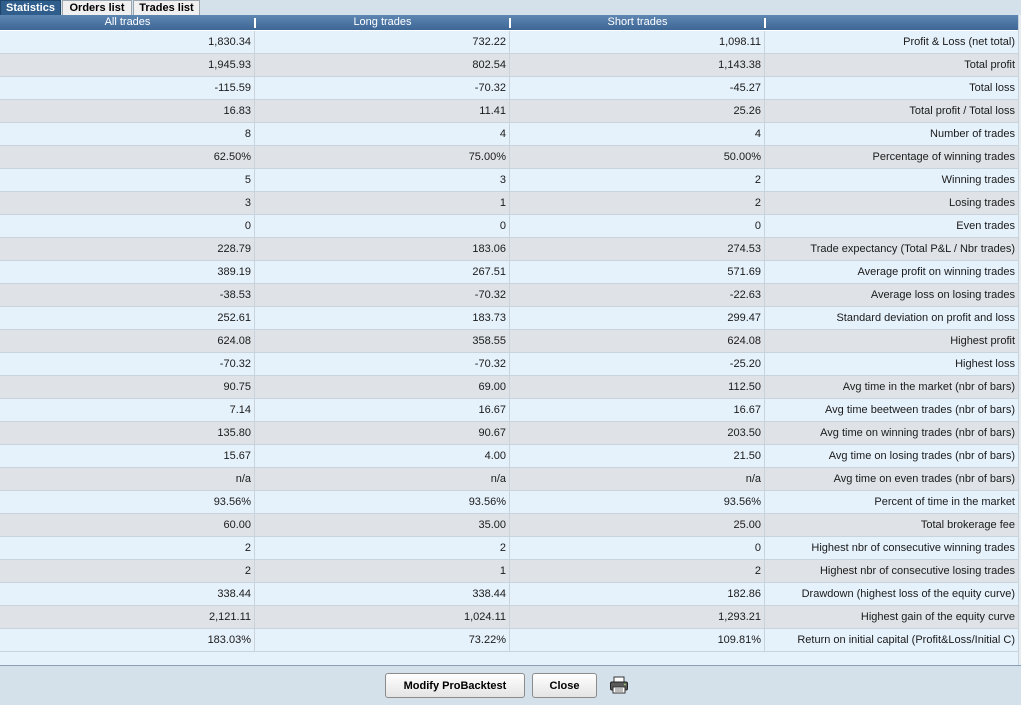 The height and width of the screenshot is (705, 1021). Describe the element at coordinates (978, 180) in the screenshot. I see `cell-statistic-label: Winning trades` at that location.